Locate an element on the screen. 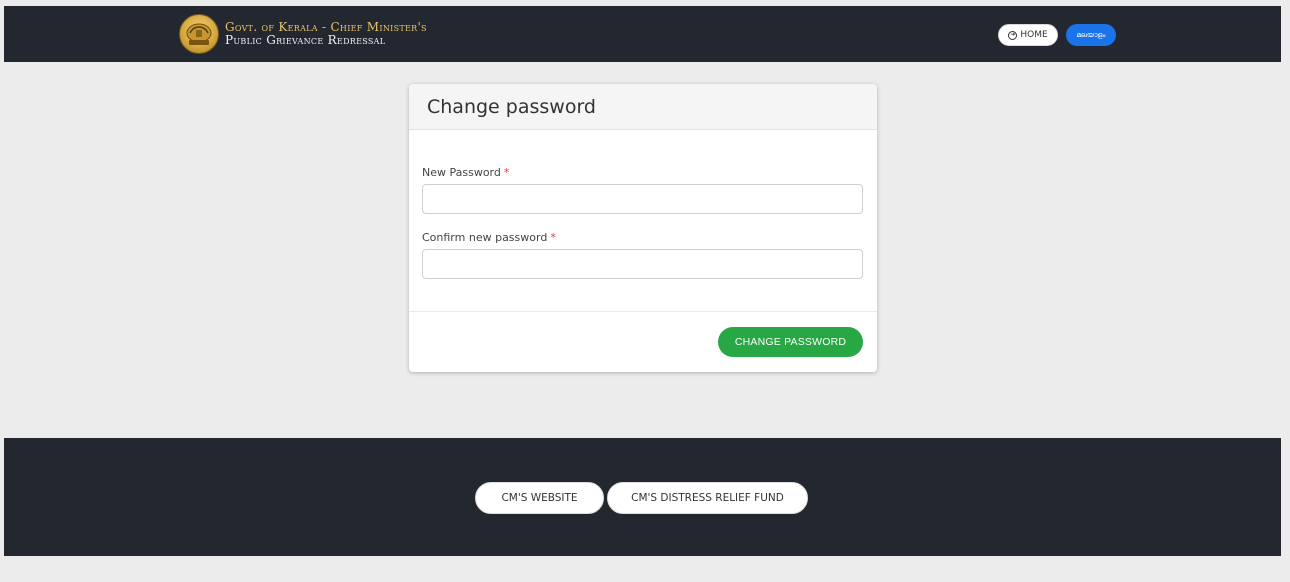 The height and width of the screenshot is (582, 1290). new-password-input is located at coordinates (642, 199).